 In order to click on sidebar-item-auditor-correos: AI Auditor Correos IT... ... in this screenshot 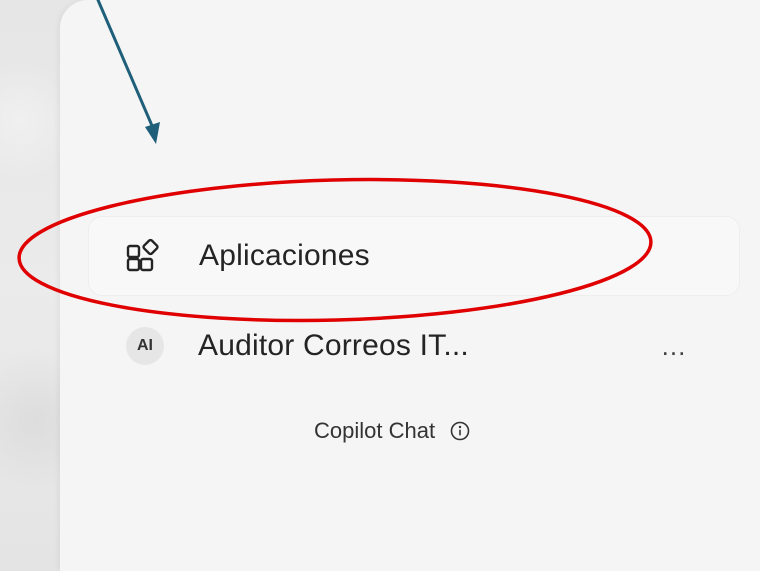, I will do `click(414, 346)`.